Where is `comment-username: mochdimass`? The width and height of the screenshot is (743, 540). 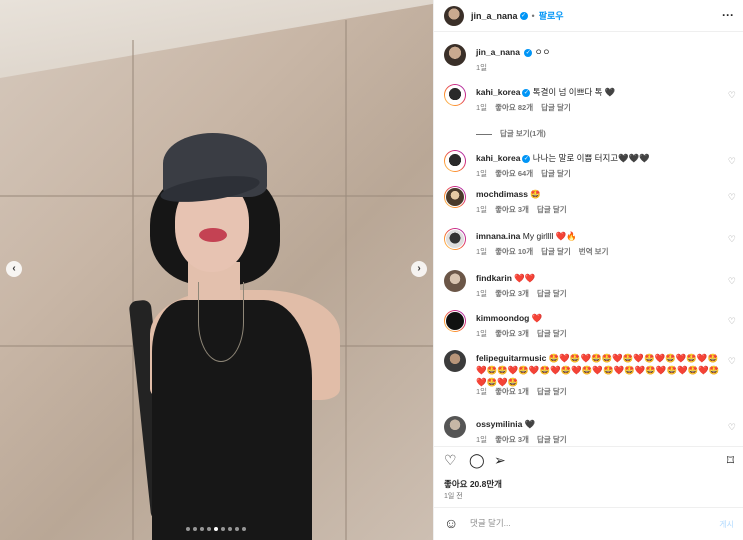 comment-username: mochdimass is located at coordinates (502, 194).